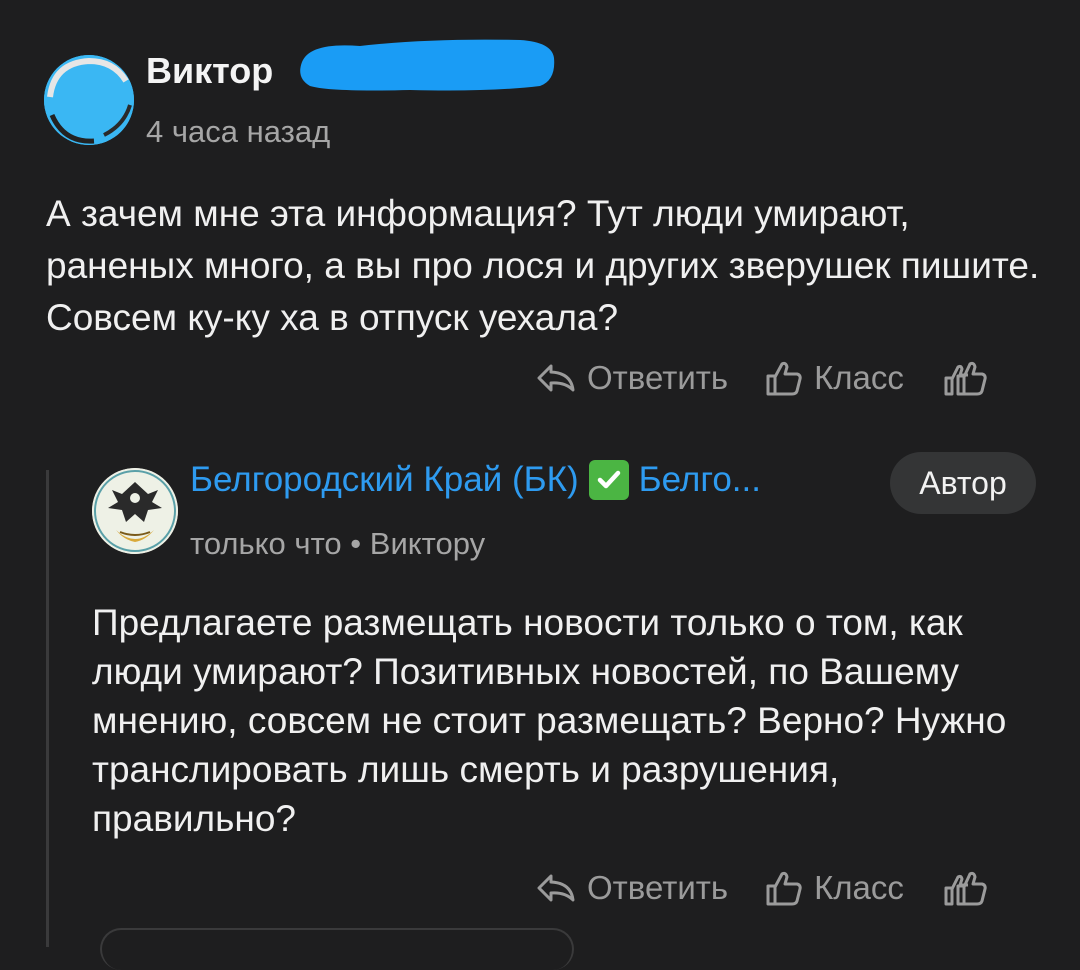  I want to click on comment-timestamp: 4 часа назад, so click(238, 131).